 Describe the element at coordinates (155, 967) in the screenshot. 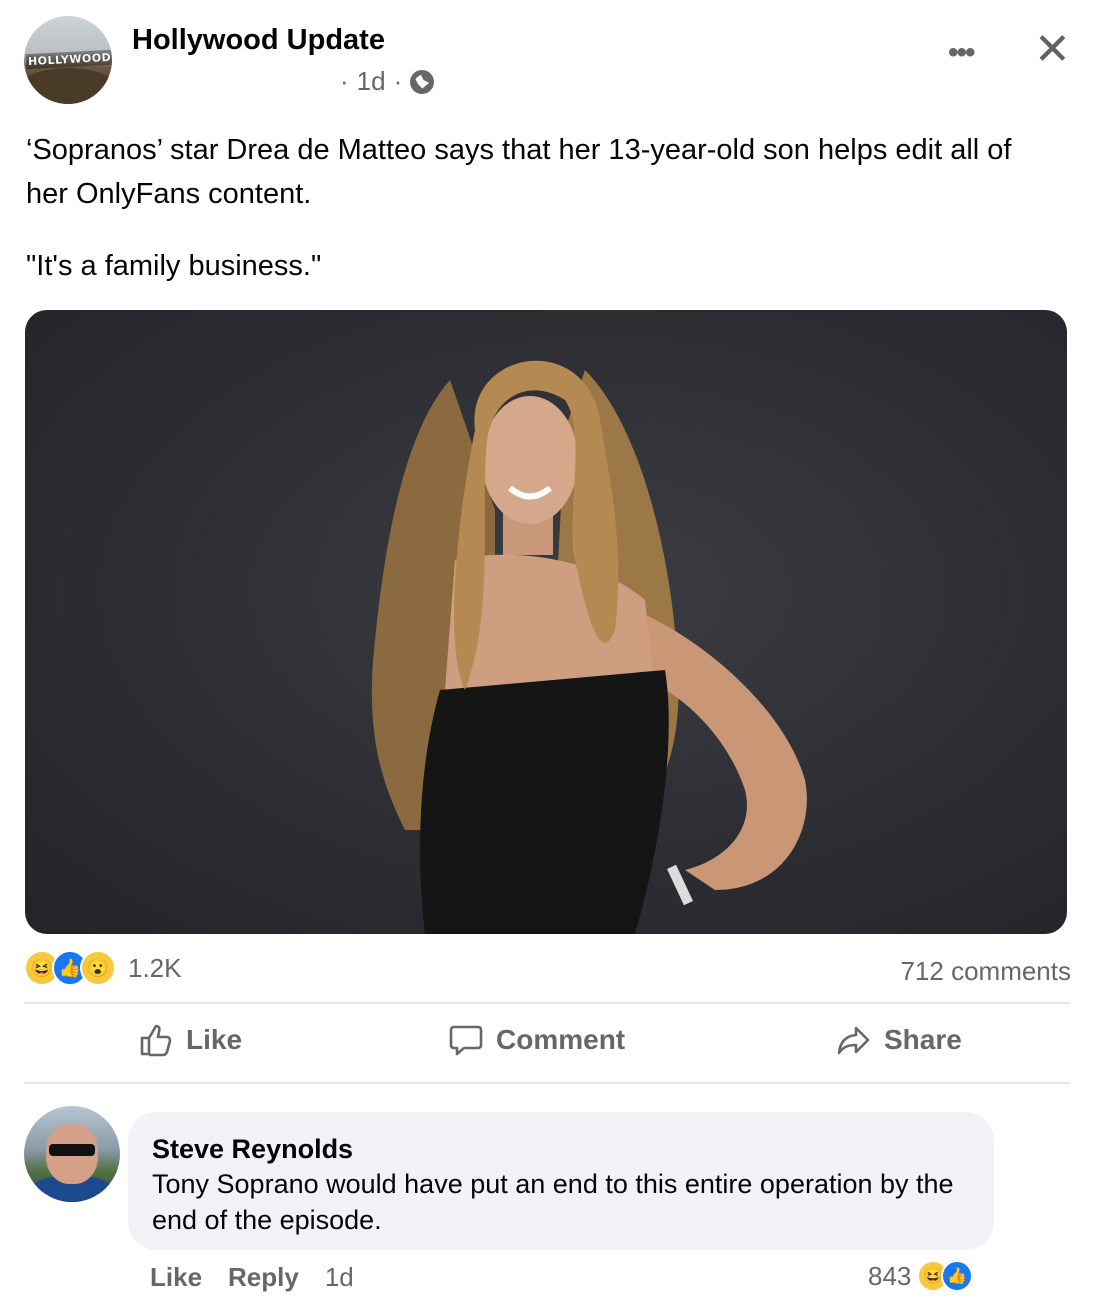

I see `reaction-count: 1.2K` at that location.